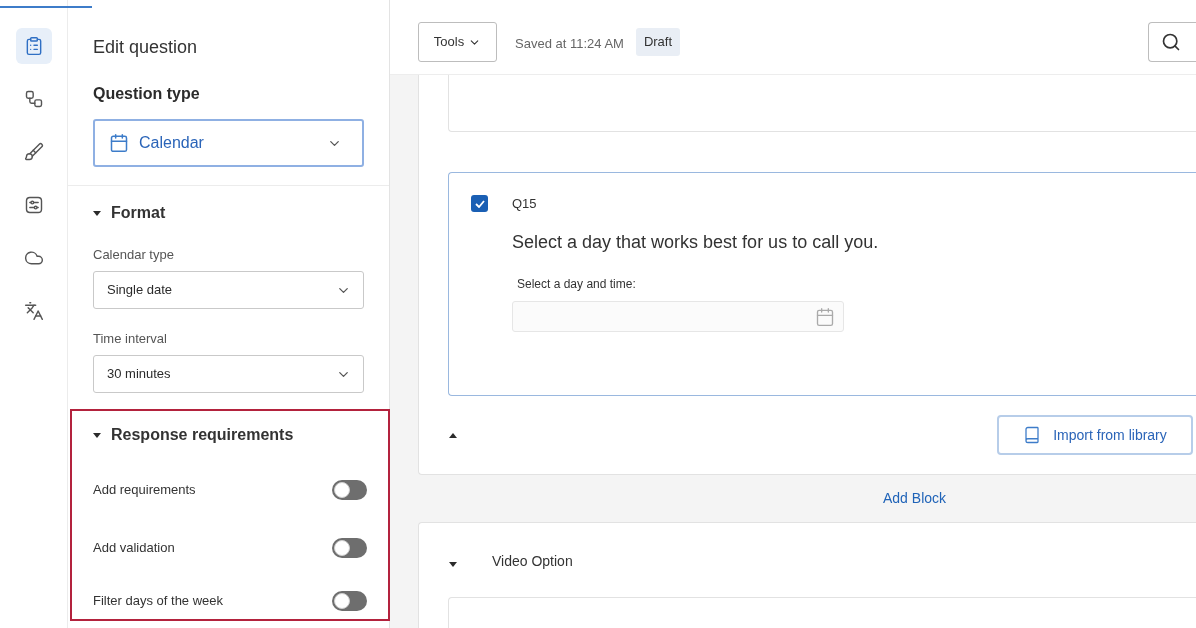  Describe the element at coordinates (915, 498) in the screenshot. I see `add-block-link: Add Block` at that location.